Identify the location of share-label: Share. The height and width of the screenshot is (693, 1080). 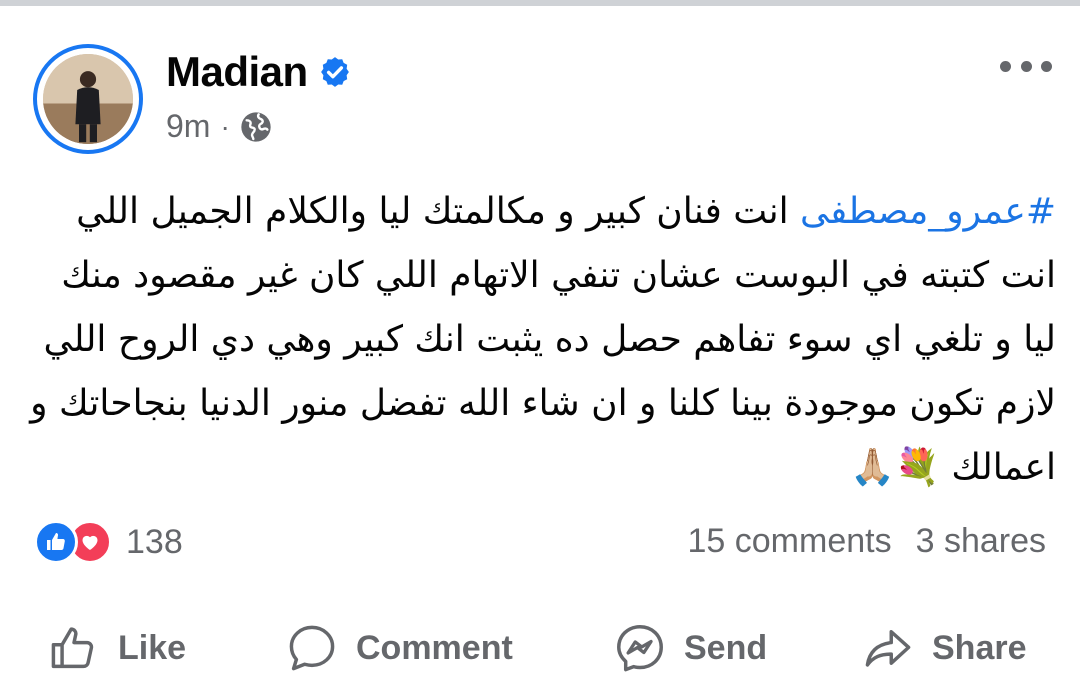
(979, 647).